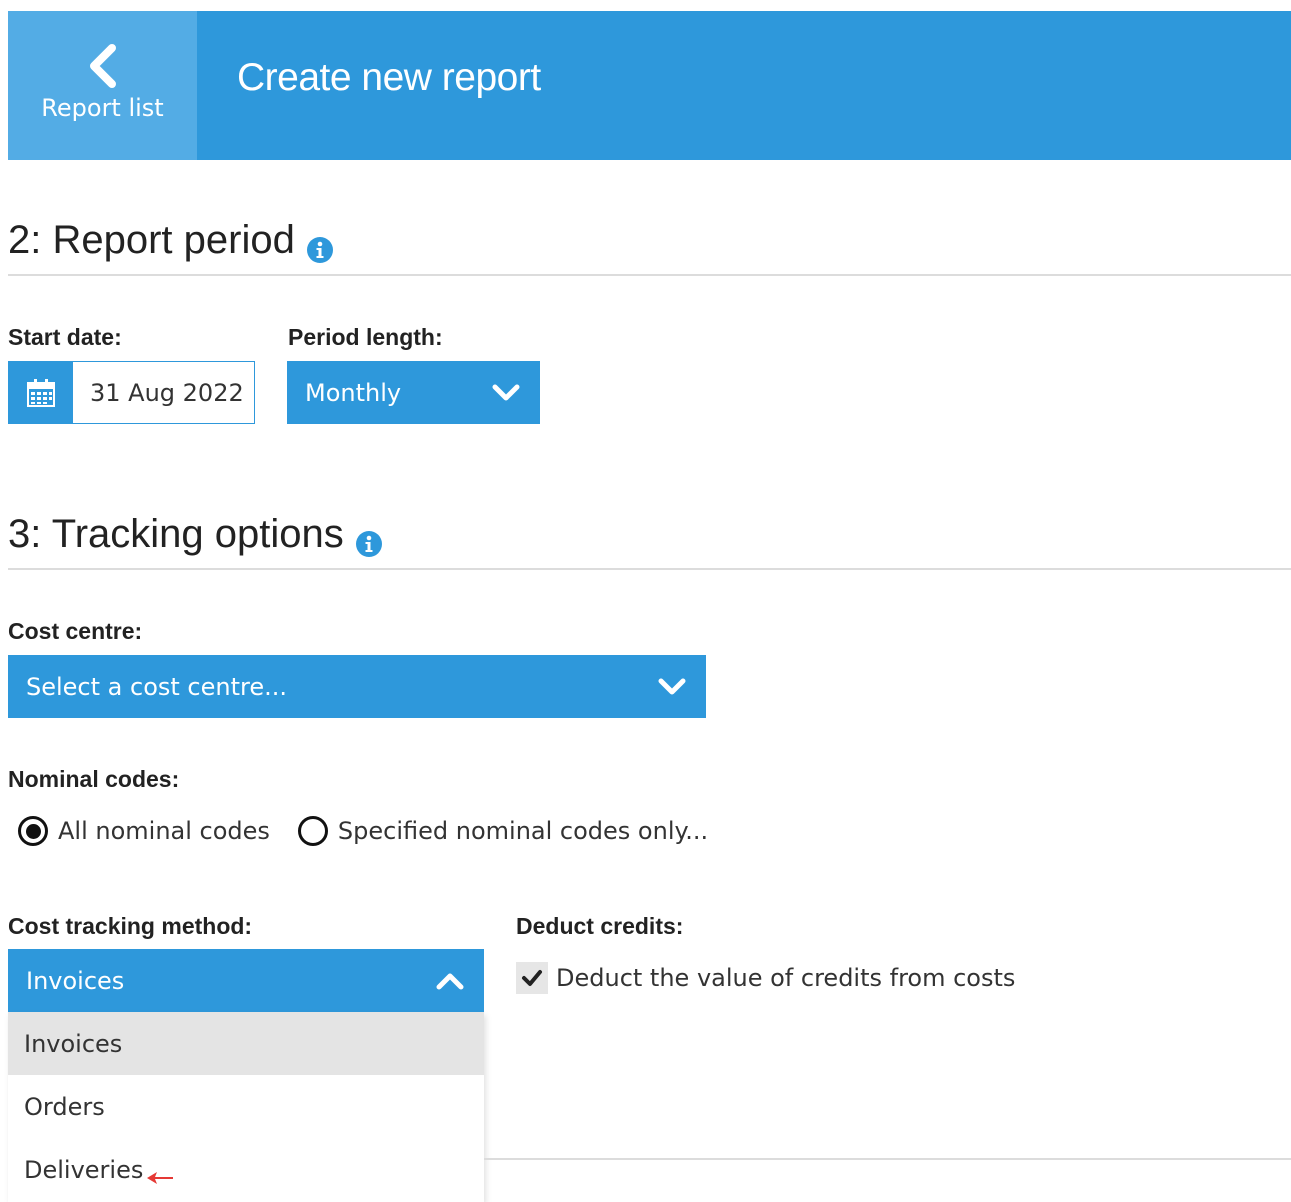 This screenshot has height=1202, width=1291. I want to click on dropdown-option-invoices: Invoices, so click(246, 1043).